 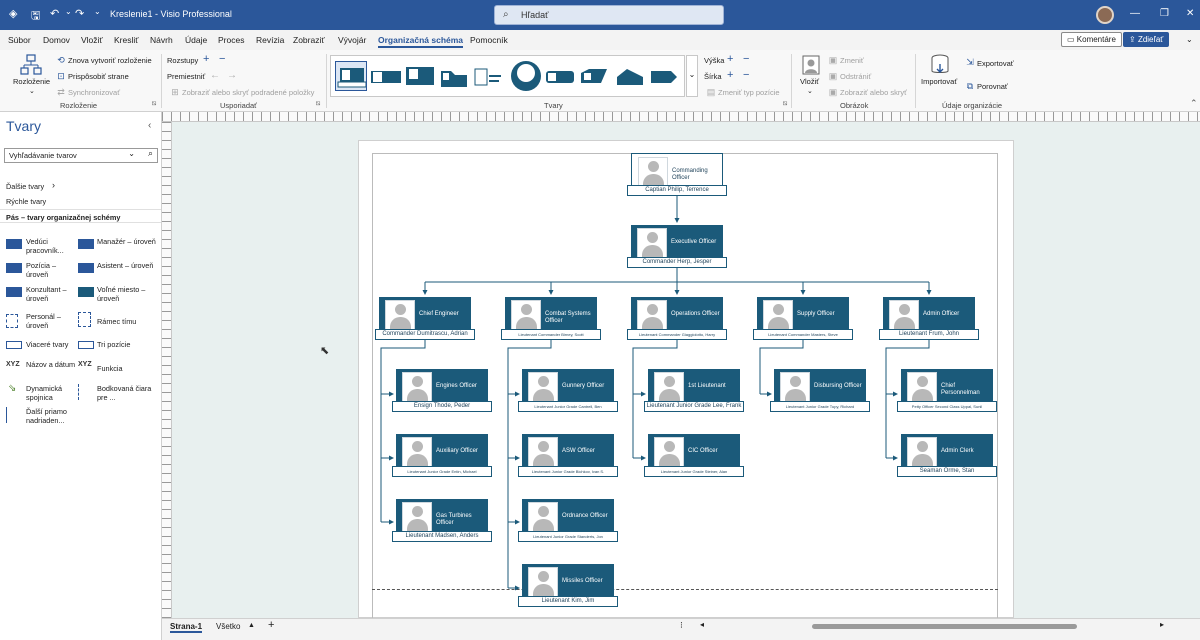 I want to click on node-card: Supply Officer, so click(x=803, y=315).